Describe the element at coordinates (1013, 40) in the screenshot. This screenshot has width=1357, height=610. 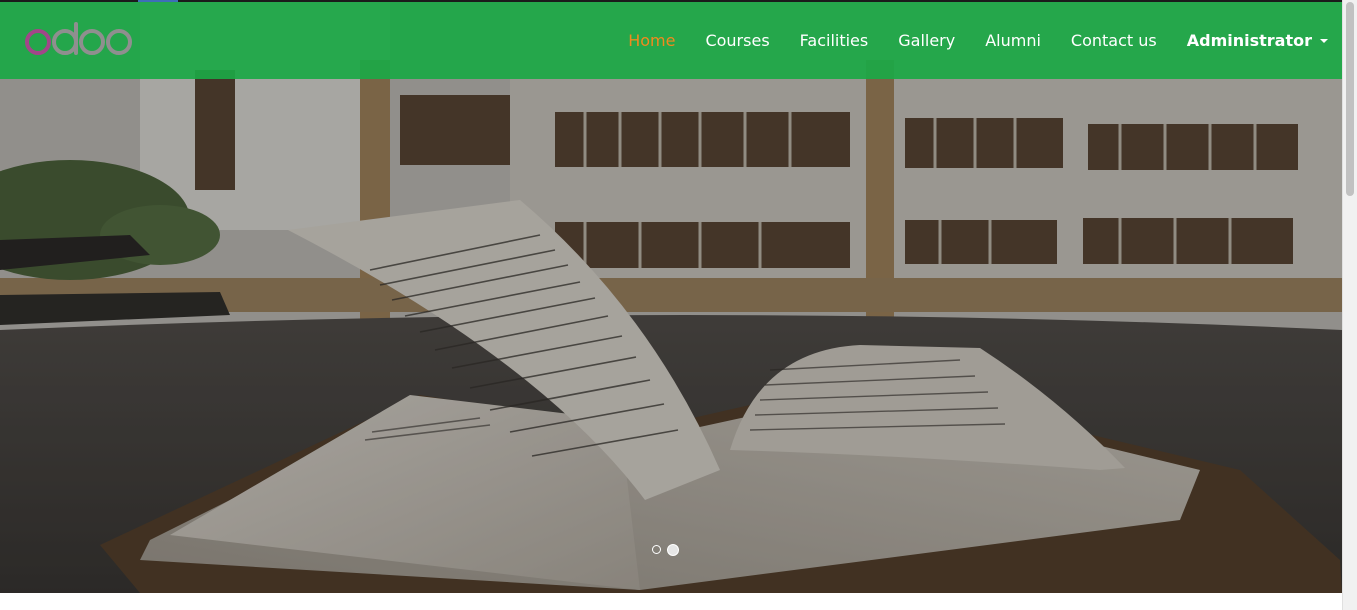
I see `nav-link-alumni: Alumni` at that location.